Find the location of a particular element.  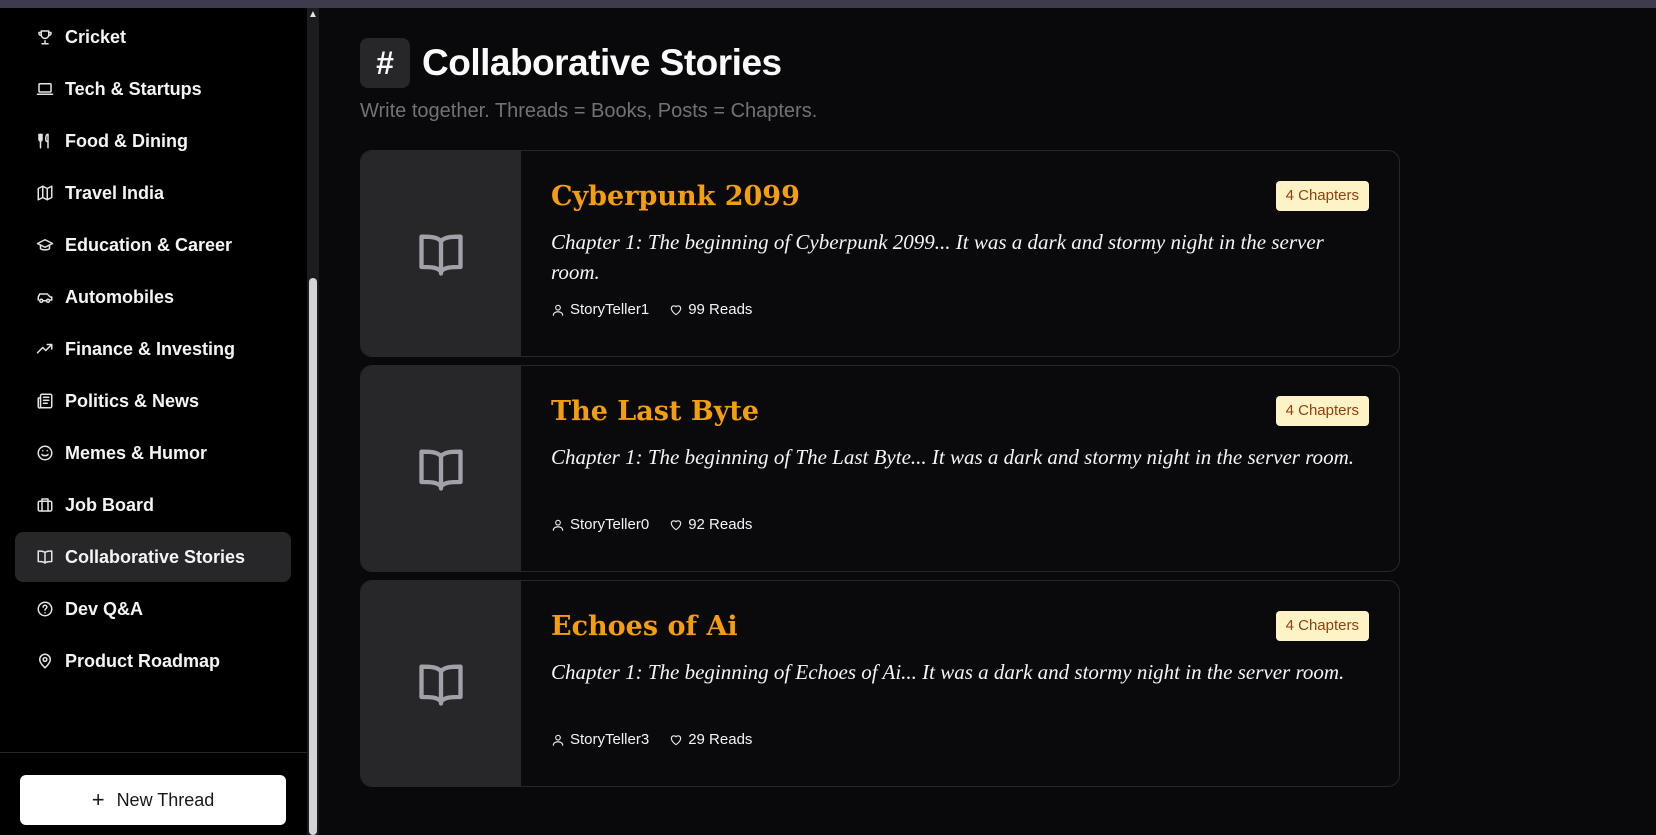

reads-count: 99 Reads is located at coordinates (720, 309).